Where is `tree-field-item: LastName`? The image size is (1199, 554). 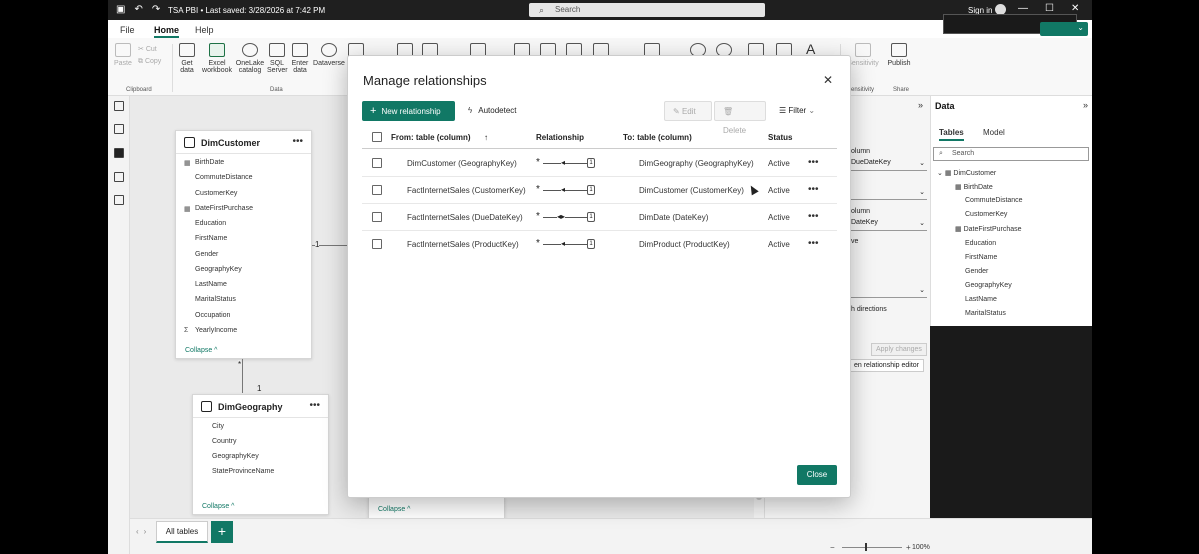 tree-field-item: LastName is located at coordinates (981, 299).